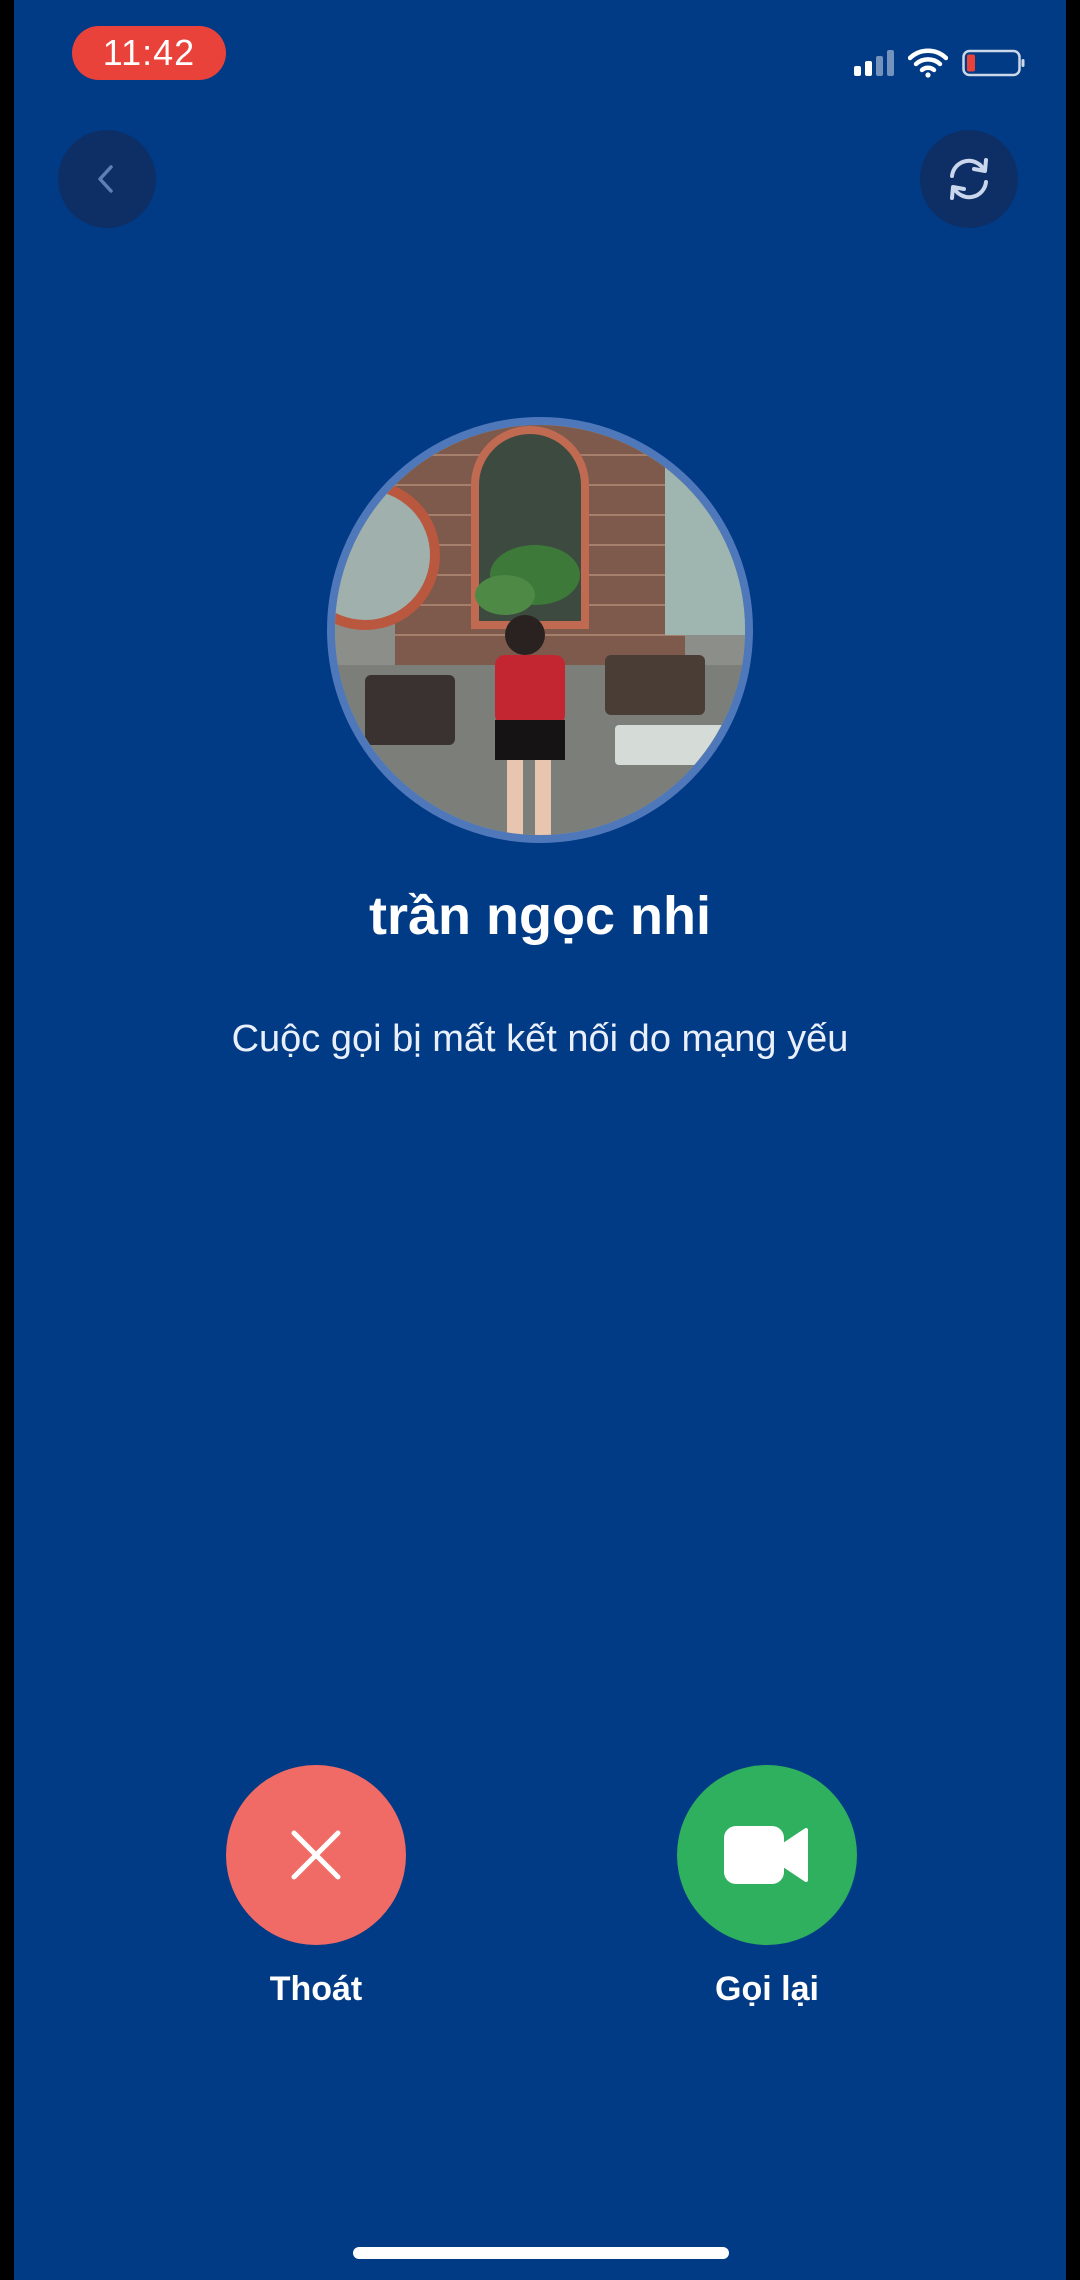 The height and width of the screenshot is (2280, 1080). I want to click on cellular-signal-icon, so click(874, 63).